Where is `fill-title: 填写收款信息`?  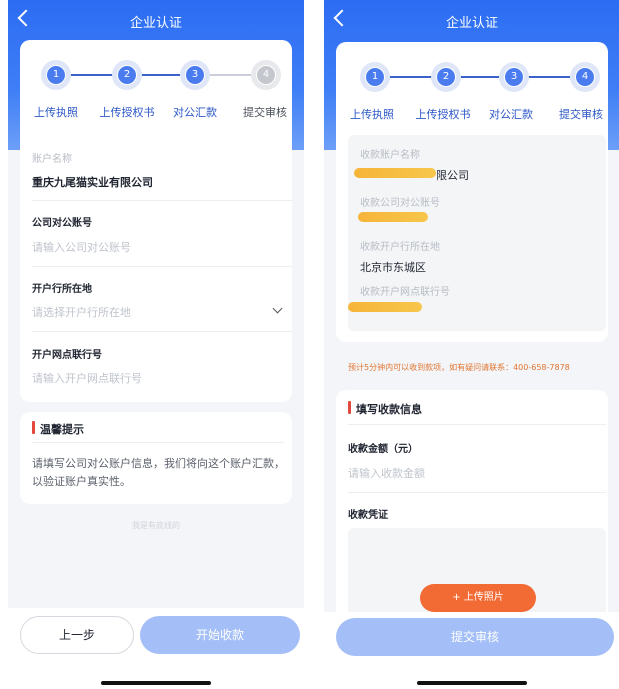
fill-title: 填写收款信息 is located at coordinates (389, 409).